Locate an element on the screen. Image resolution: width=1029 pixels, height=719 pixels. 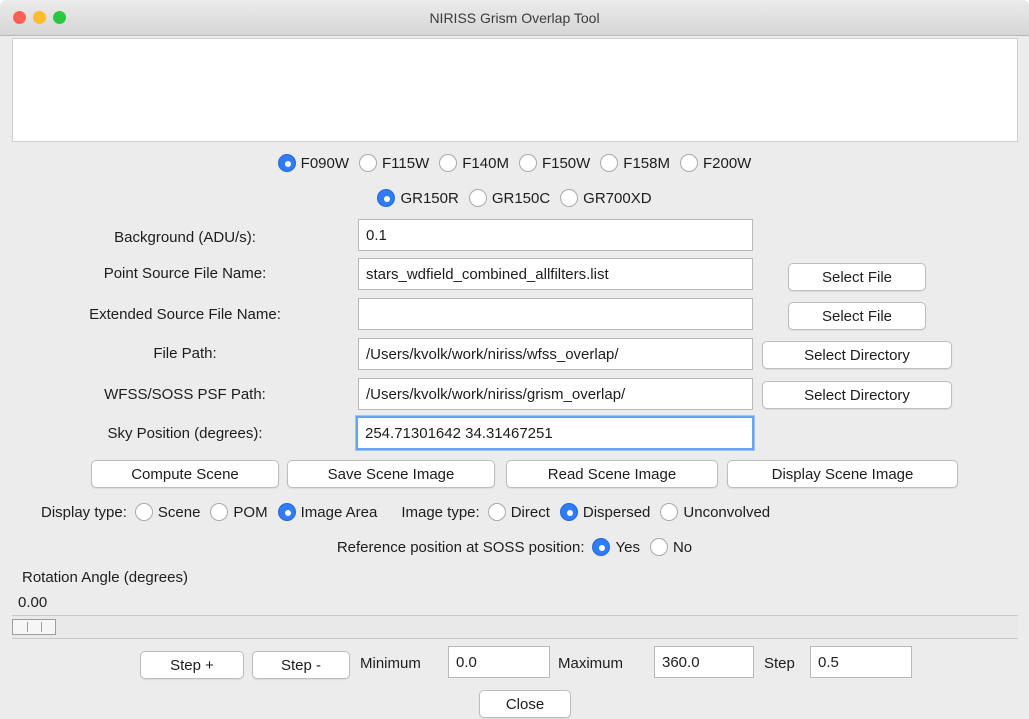
display-type-radio-scene: Scene is located at coordinates (167, 512).